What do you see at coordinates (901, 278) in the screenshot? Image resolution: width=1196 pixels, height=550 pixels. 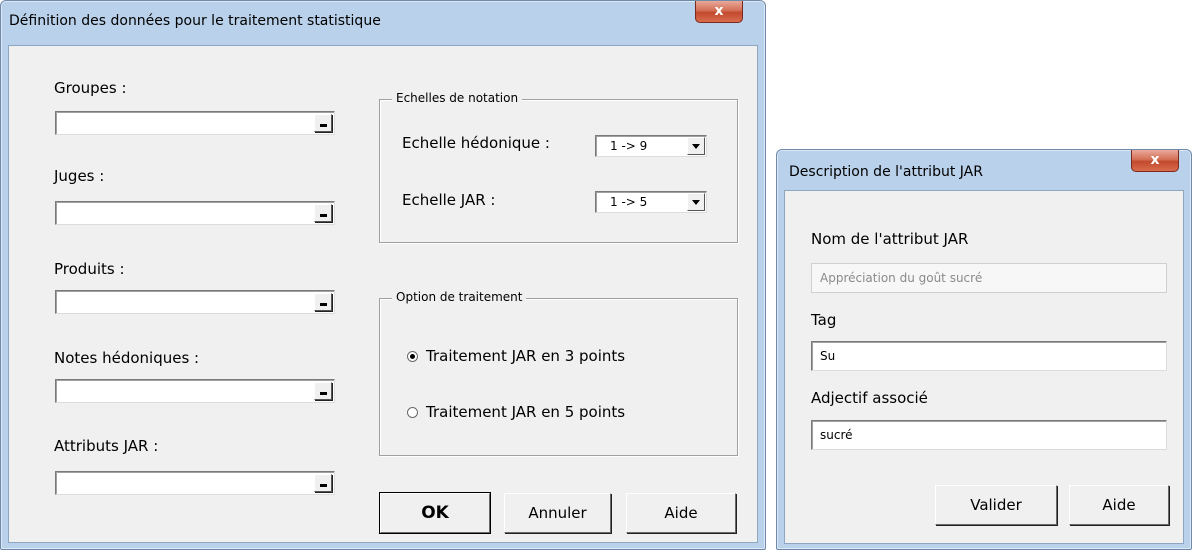 I see `attribute-name-placeholder: Appréciation du goût sucré` at bounding box center [901, 278].